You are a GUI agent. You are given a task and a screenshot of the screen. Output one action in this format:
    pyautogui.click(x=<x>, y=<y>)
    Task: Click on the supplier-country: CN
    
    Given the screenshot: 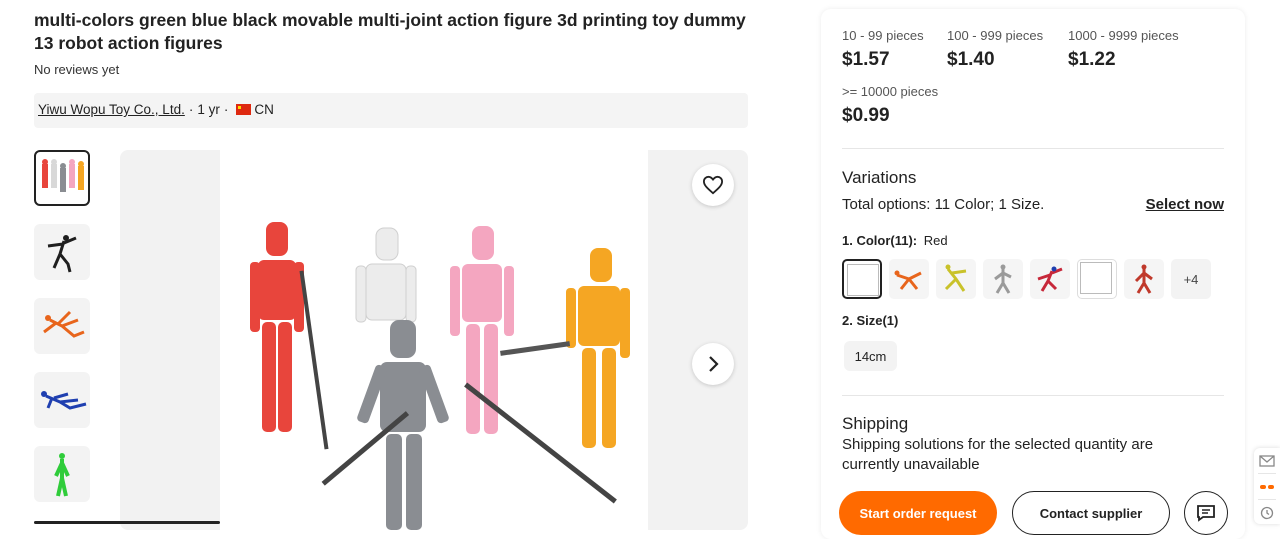 What is the action you would take?
    pyautogui.click(x=264, y=109)
    